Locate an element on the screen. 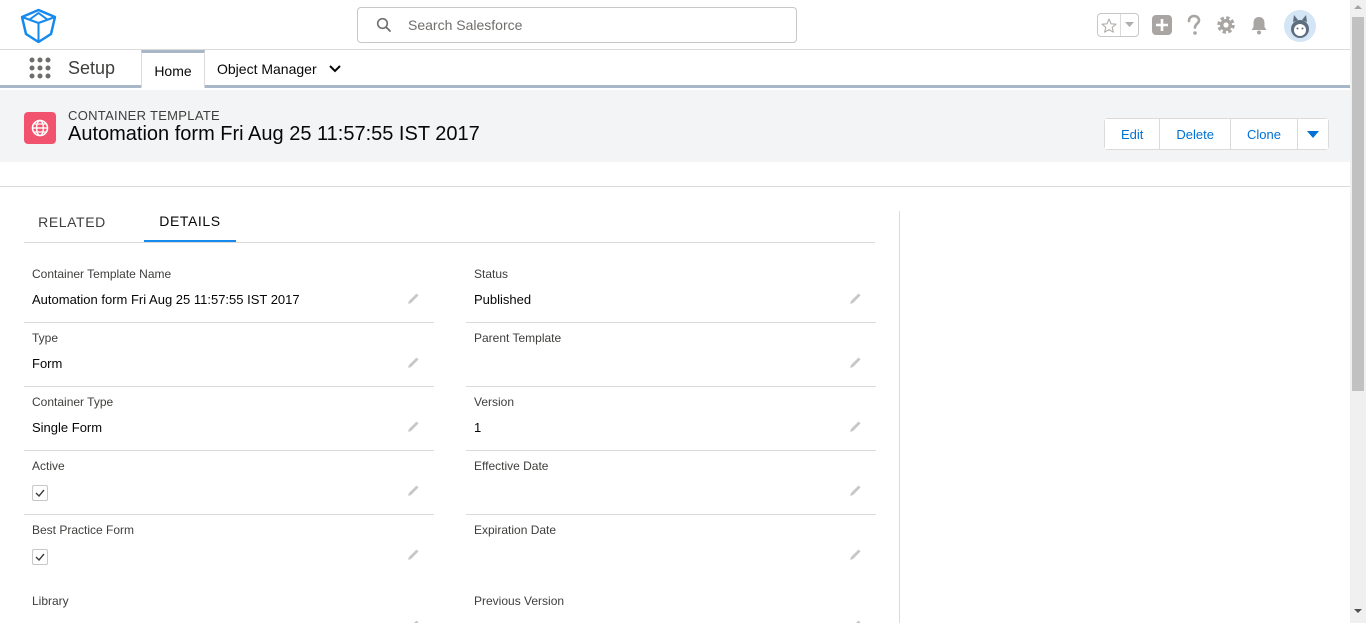 The height and width of the screenshot is (623, 1366). field-version: Version 1 is located at coordinates (671, 419).